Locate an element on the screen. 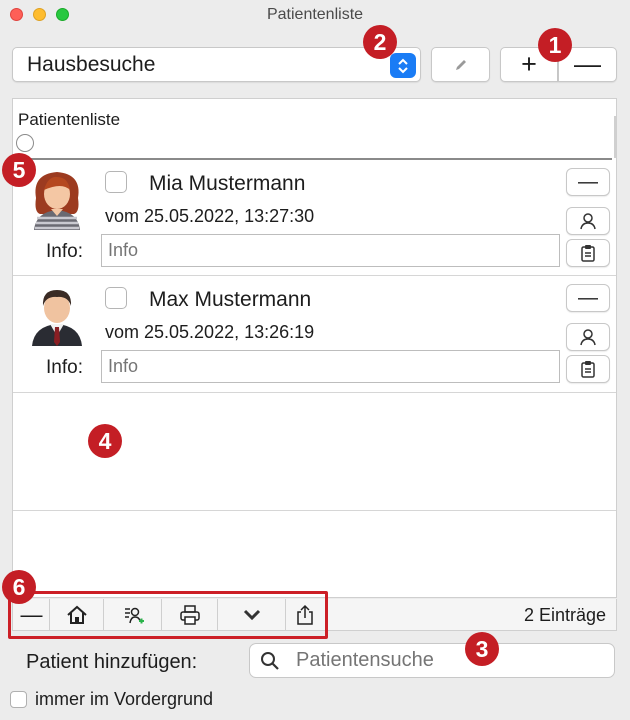 This screenshot has height=720, width=630. callout-badge: 2 is located at coordinates (380, 42).